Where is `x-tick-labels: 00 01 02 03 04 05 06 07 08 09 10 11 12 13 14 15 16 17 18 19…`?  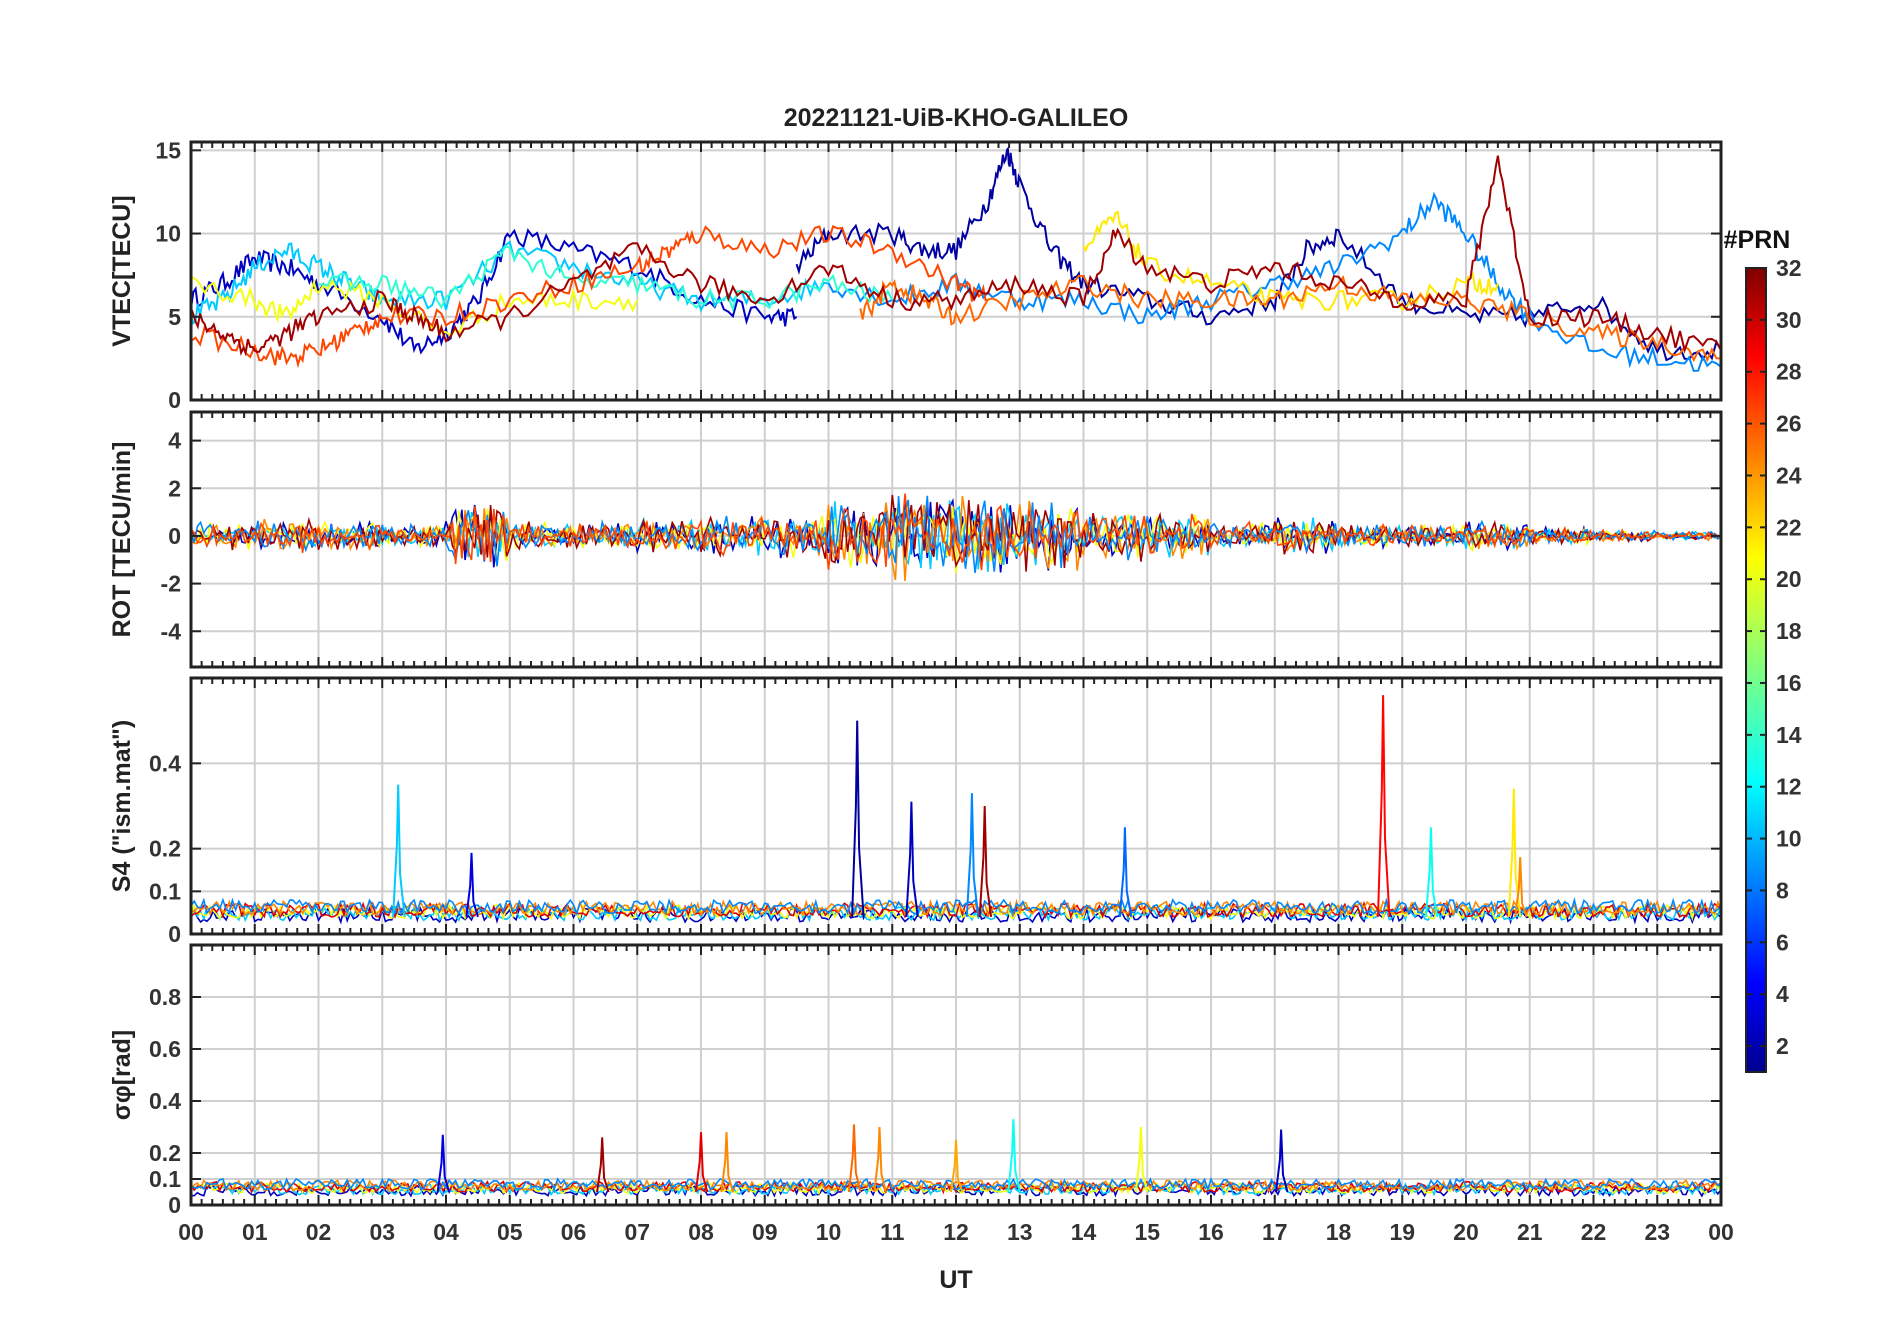
x-tick-labels: 00 01 02 03 04 05 06 07 08 09 10 11 12 13 14 15 16 17 18 19… is located at coordinates (956, 1232).